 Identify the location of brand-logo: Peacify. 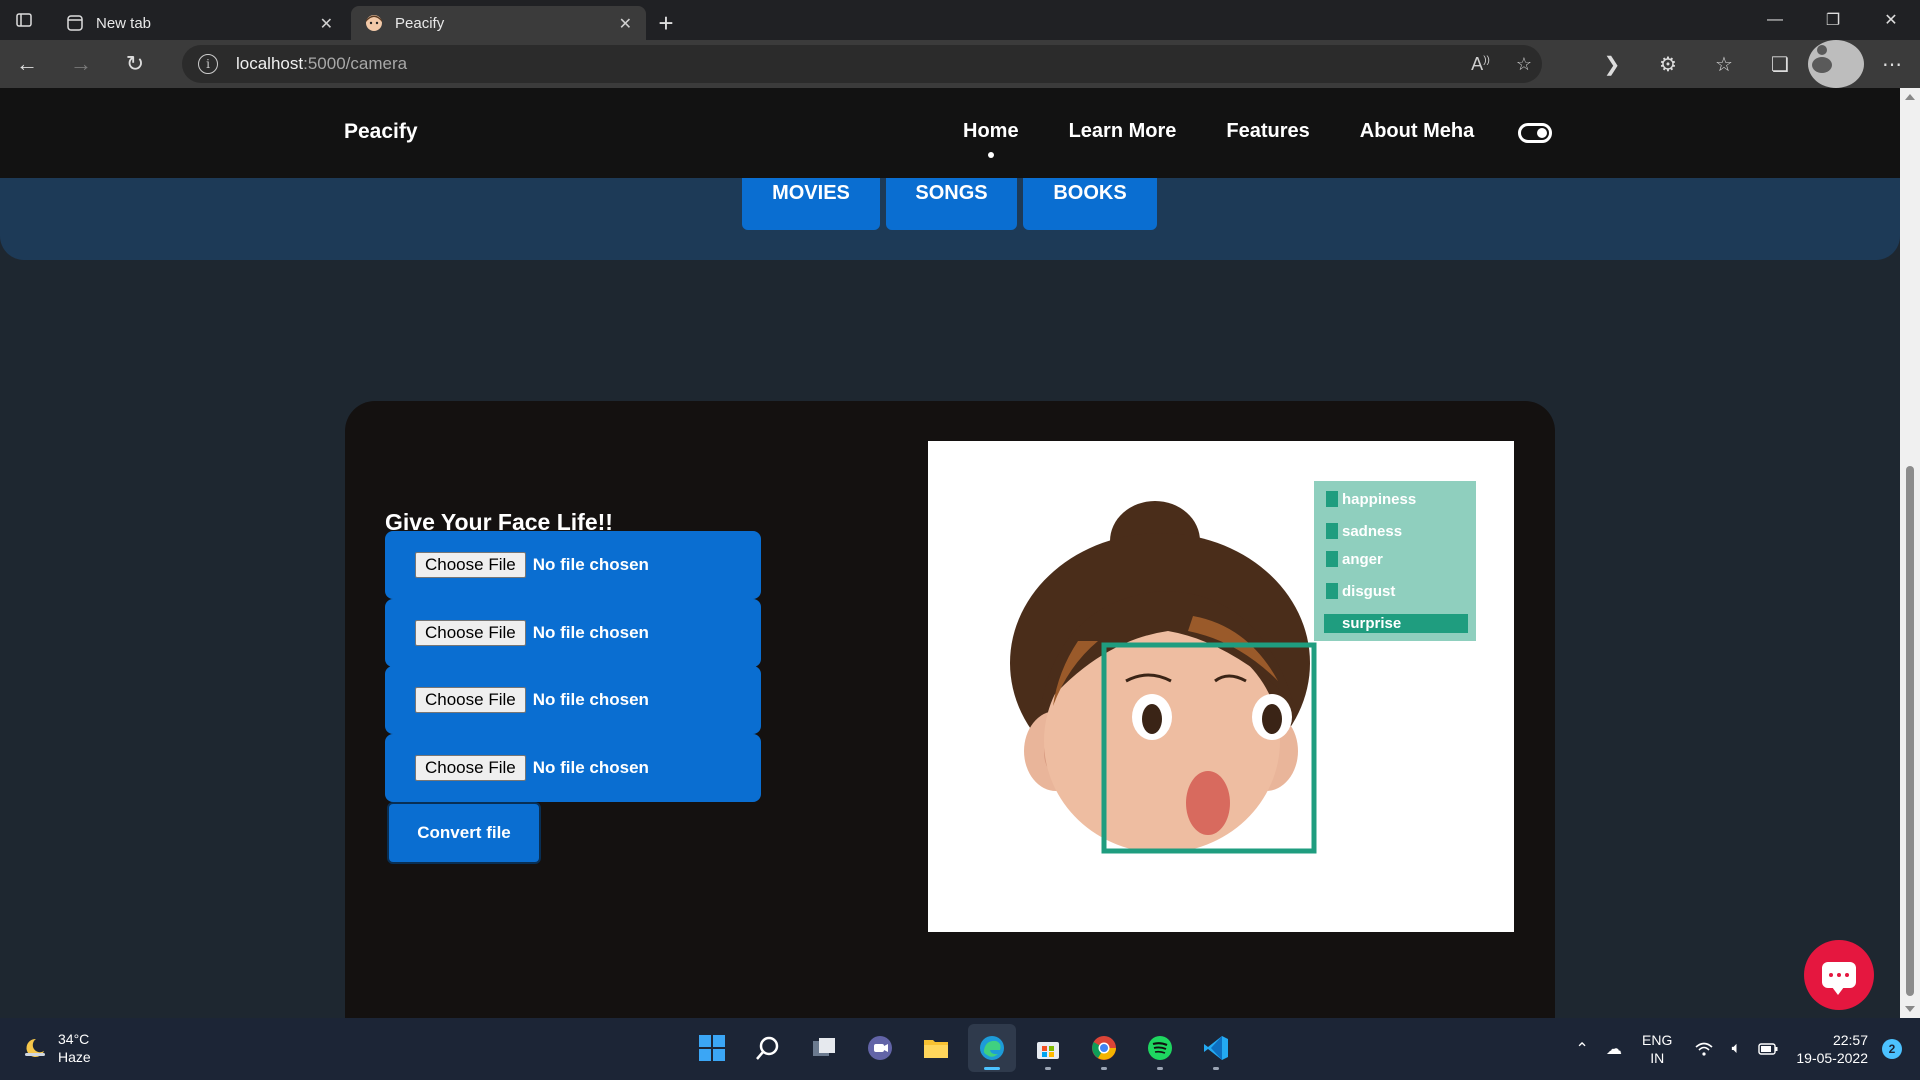
(381, 132).